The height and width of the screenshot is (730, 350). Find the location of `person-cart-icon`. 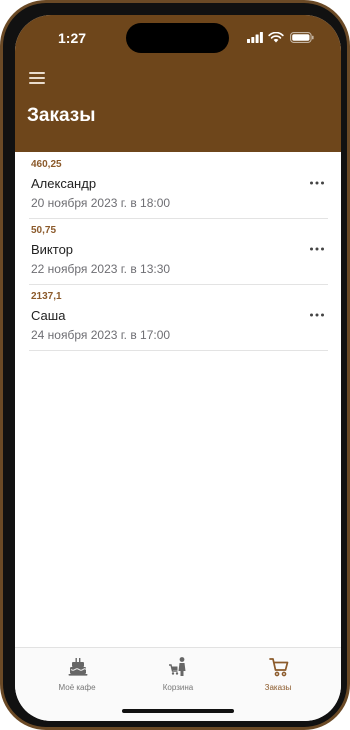

person-cart-icon is located at coordinates (177, 666).